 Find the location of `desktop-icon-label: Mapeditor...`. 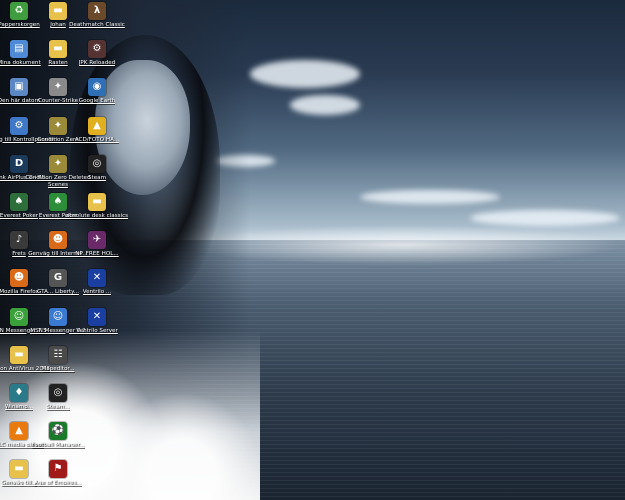

desktop-icon-label: Mapeditor... is located at coordinates (58, 368).